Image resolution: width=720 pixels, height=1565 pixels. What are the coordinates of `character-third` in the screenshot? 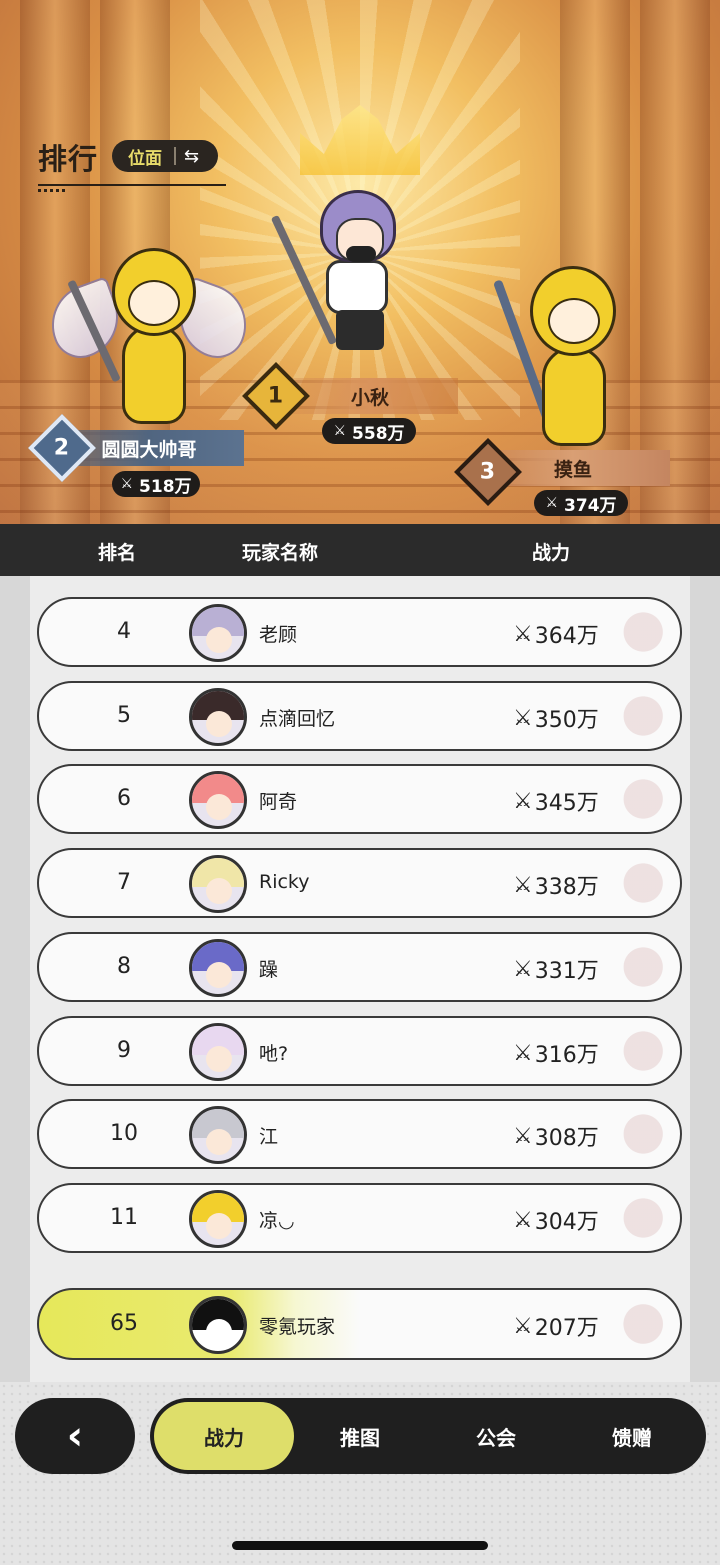 It's located at (560, 356).